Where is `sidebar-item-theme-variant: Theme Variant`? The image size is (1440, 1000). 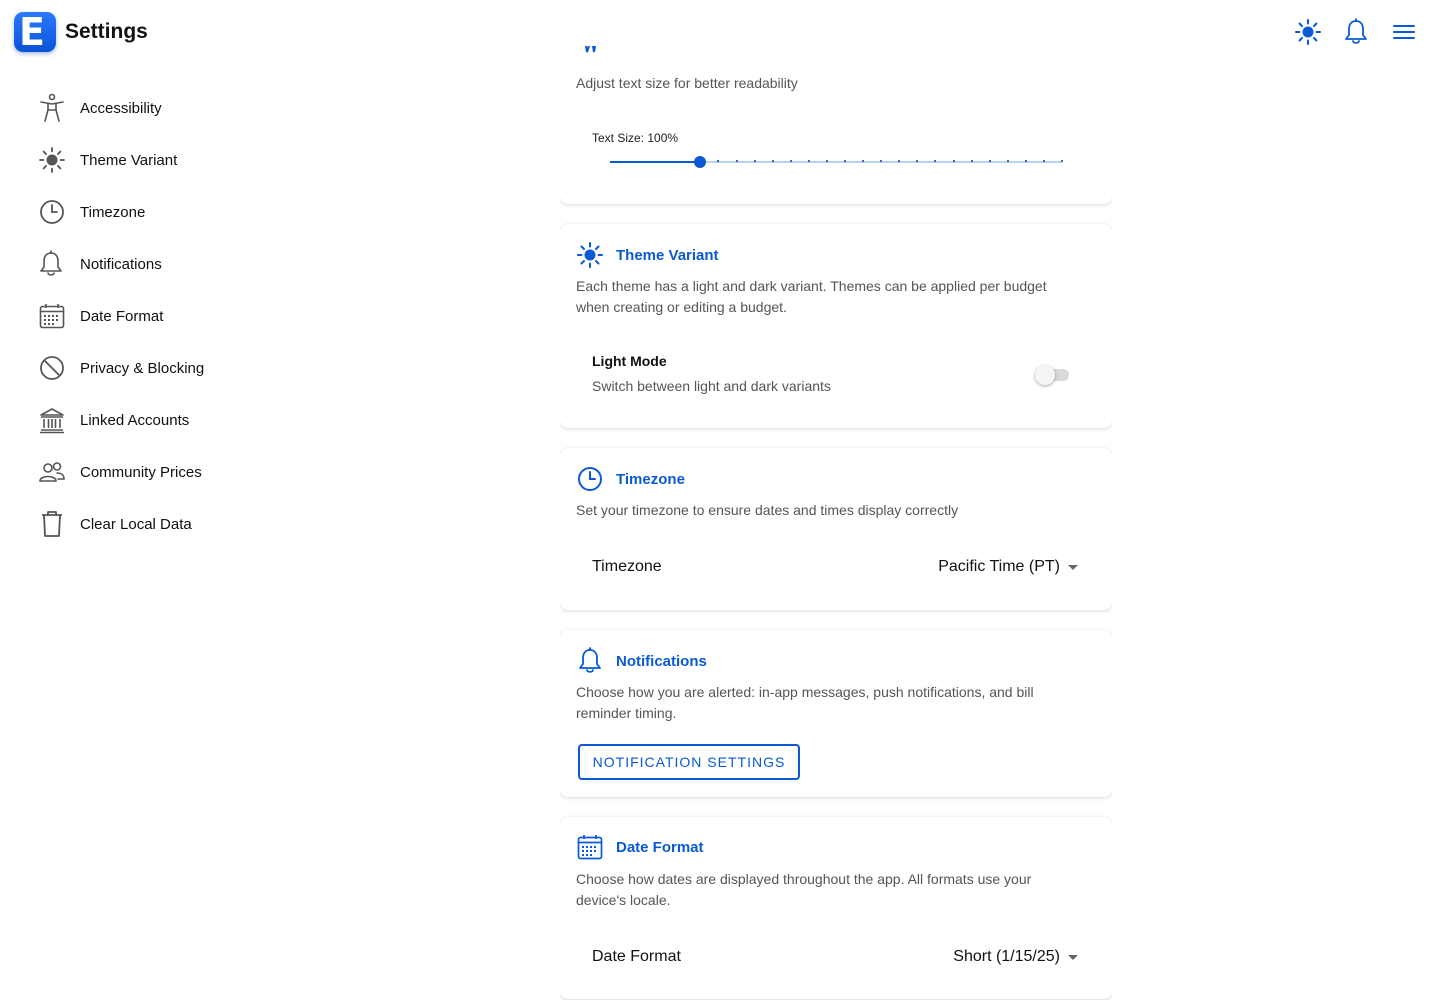
sidebar-item-theme-variant: Theme Variant is located at coordinates (154, 160).